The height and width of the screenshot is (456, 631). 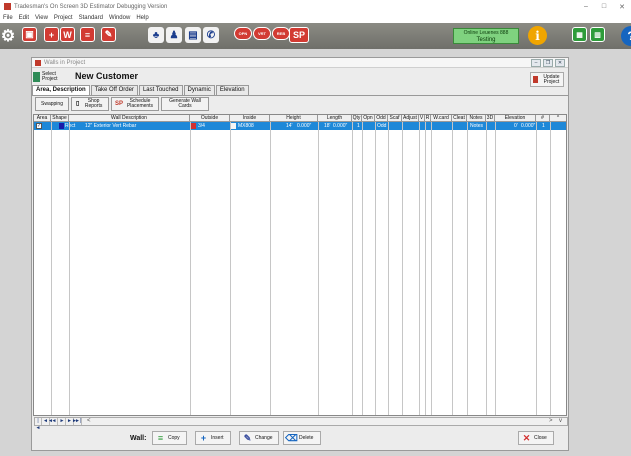 What do you see at coordinates (262, 33) in the screenshot?
I see `vrt-button: VRT` at bounding box center [262, 33].